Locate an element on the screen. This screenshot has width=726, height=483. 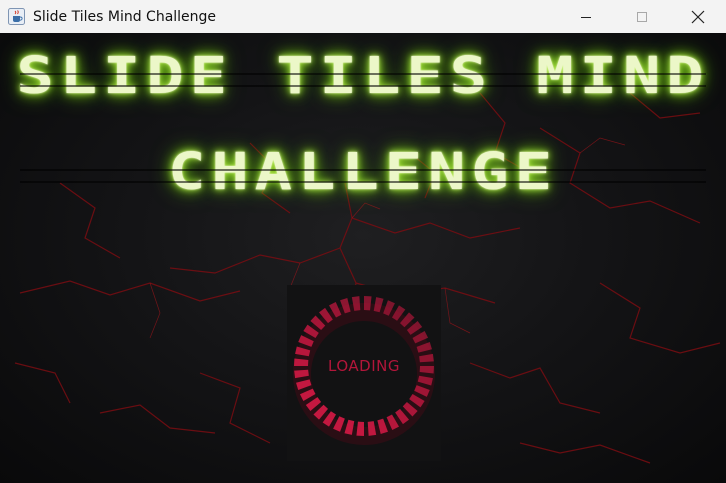
game-title-line-1: SLIDE TILES MIND is located at coordinates (363, 75).